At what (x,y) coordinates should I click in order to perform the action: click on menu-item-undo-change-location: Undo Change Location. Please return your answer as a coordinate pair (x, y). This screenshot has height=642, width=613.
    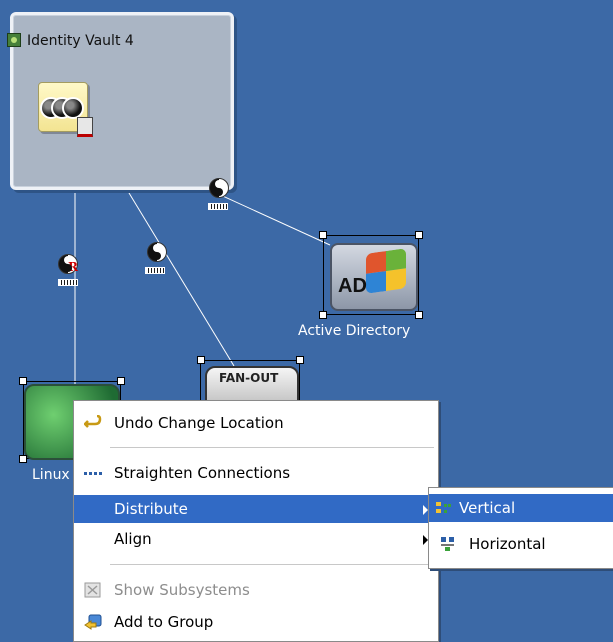
    Looking at the image, I should click on (256, 423).